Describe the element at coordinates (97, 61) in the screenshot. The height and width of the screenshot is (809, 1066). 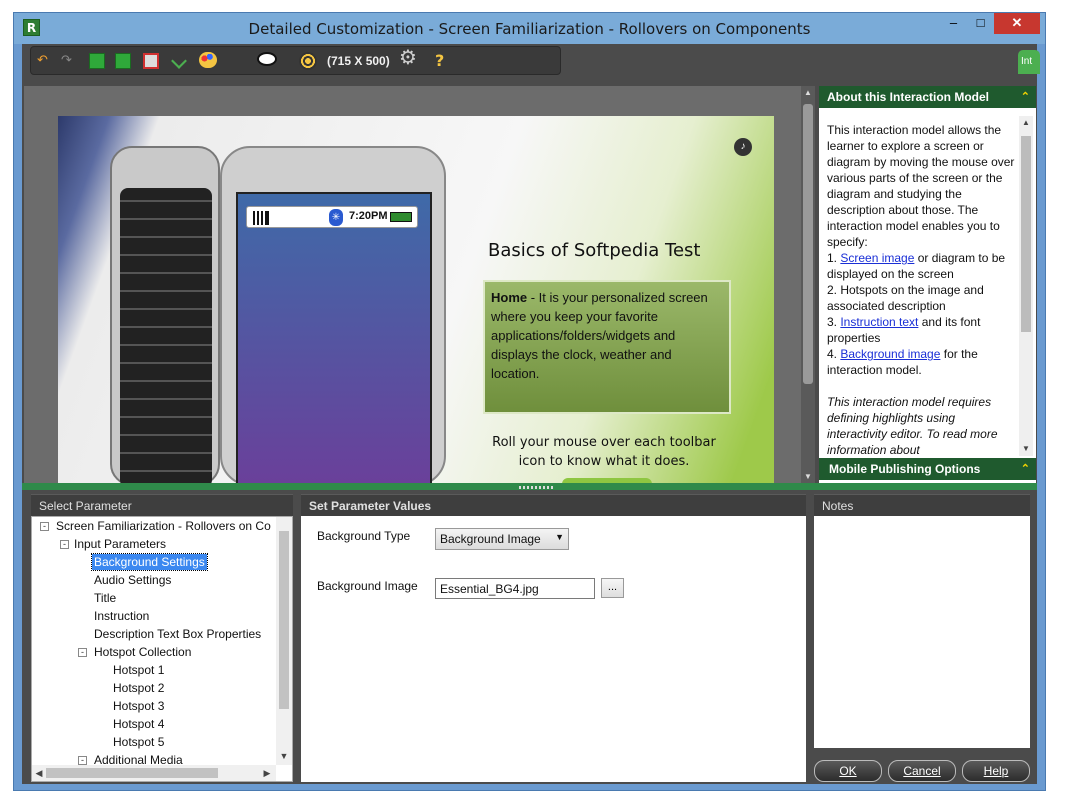
I see `save-icon` at that location.